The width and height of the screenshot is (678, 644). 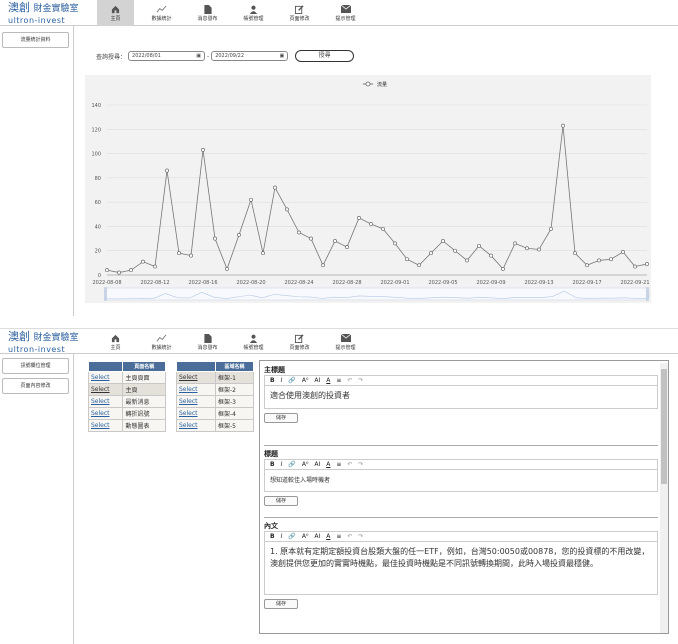 What do you see at coordinates (250, 56) in the screenshot?
I see `date-to-input: 2022/09/22 ▣` at bounding box center [250, 56].